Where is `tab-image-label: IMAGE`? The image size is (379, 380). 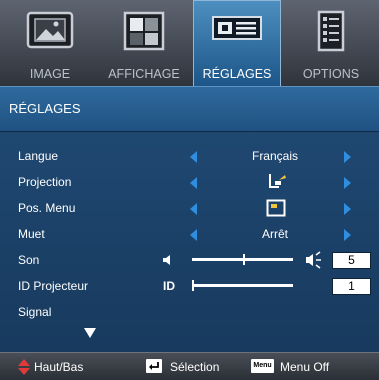
tab-image-label: IMAGE is located at coordinates (50, 74).